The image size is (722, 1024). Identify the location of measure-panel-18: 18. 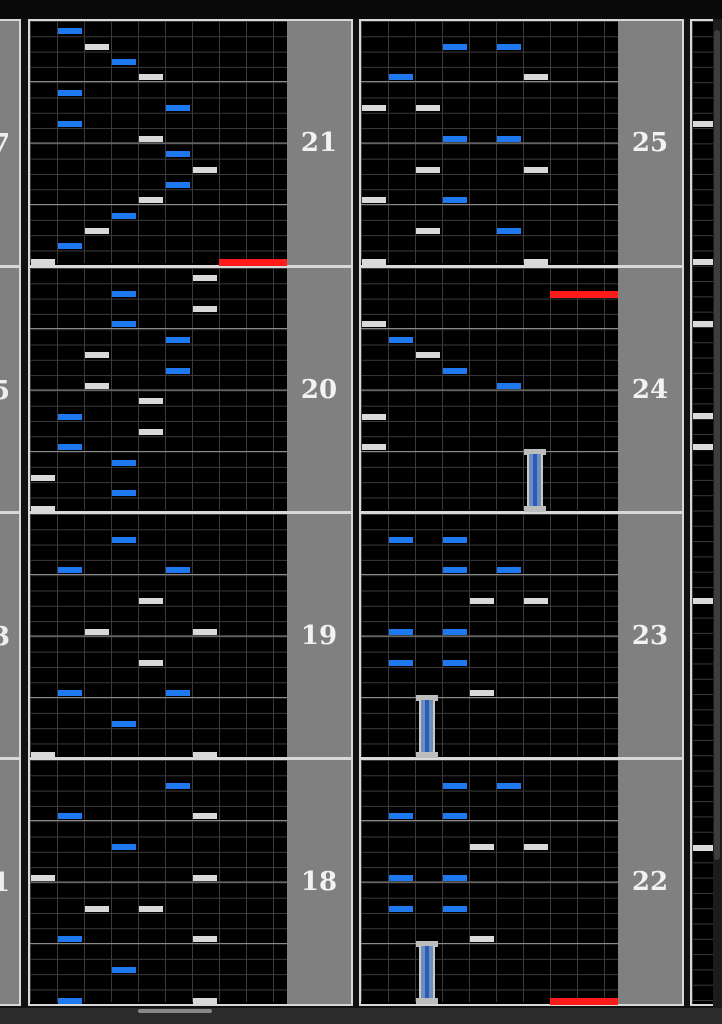
(190, 882).